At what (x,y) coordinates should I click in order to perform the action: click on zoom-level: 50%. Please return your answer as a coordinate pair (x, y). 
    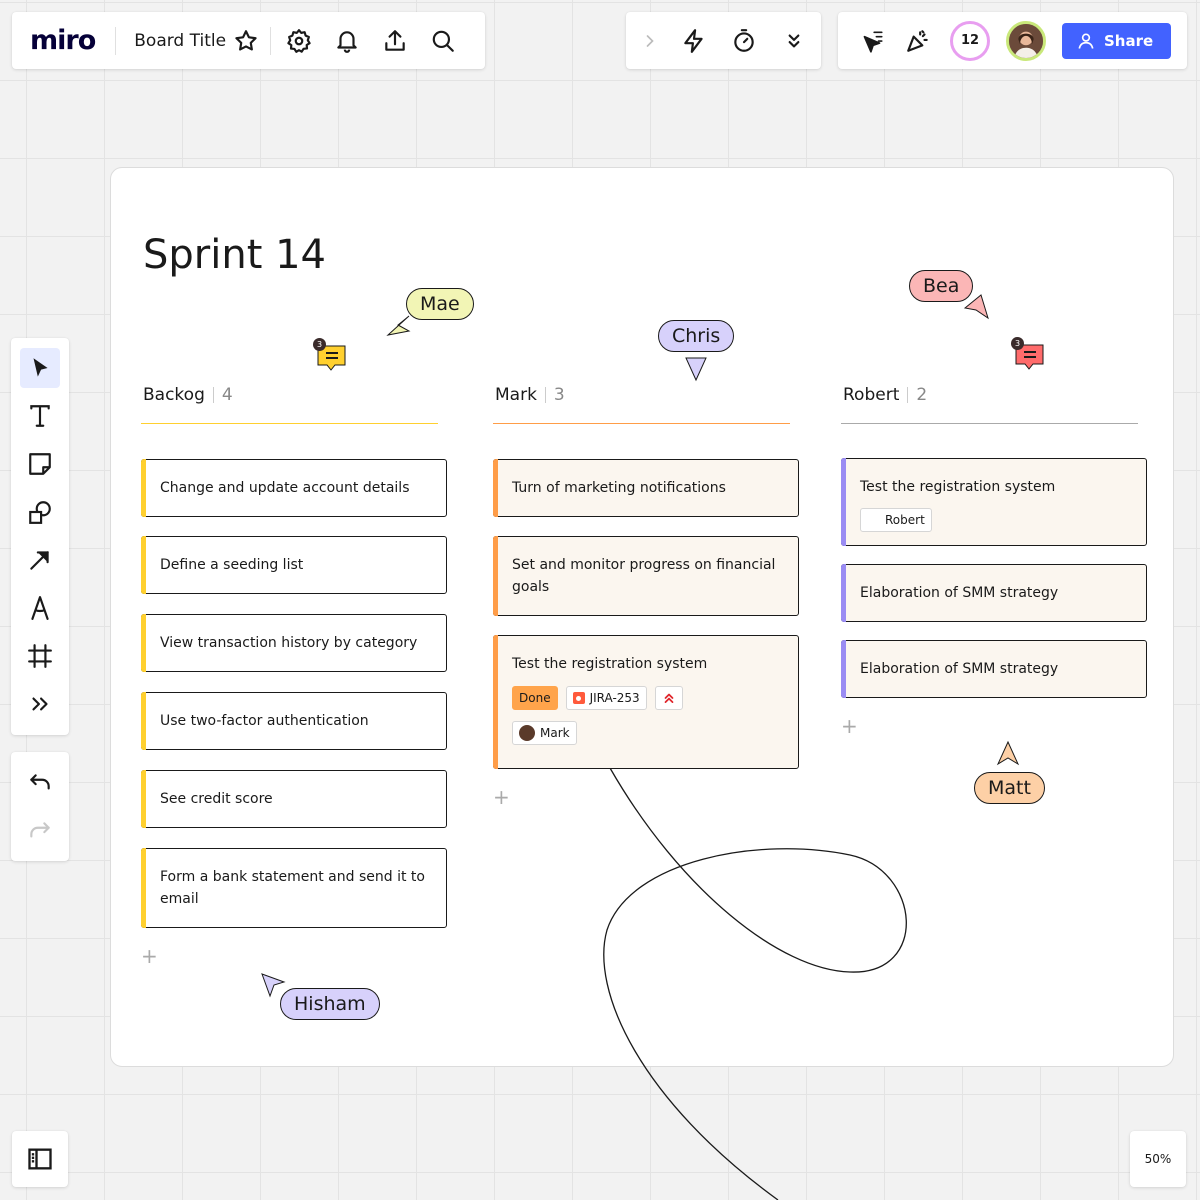
    Looking at the image, I should click on (1158, 1159).